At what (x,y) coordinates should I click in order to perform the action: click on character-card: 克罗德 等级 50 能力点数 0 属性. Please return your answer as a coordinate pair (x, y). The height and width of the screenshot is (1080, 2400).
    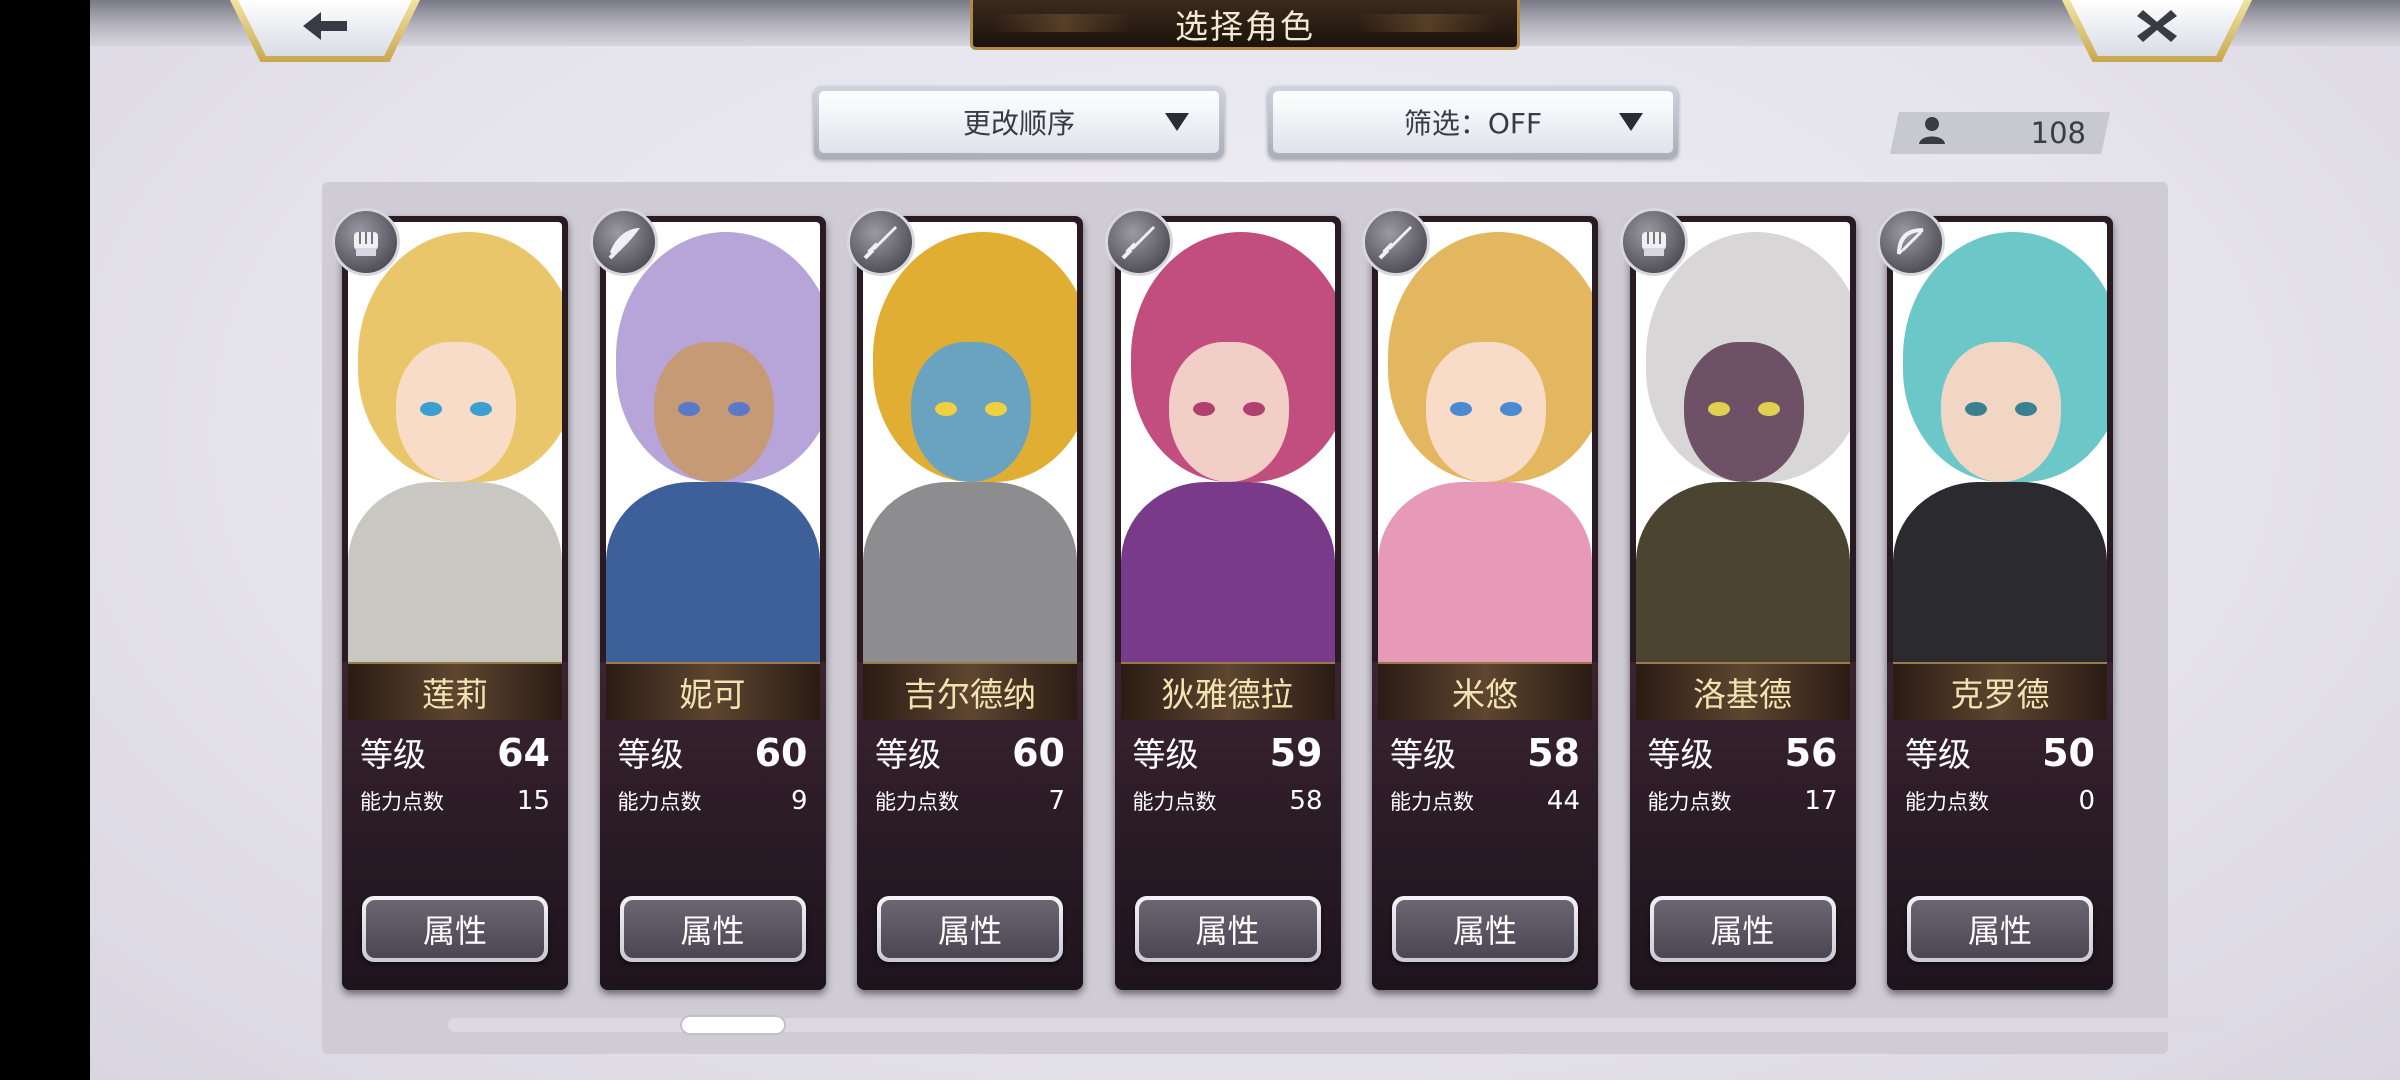
    Looking at the image, I should click on (2000, 603).